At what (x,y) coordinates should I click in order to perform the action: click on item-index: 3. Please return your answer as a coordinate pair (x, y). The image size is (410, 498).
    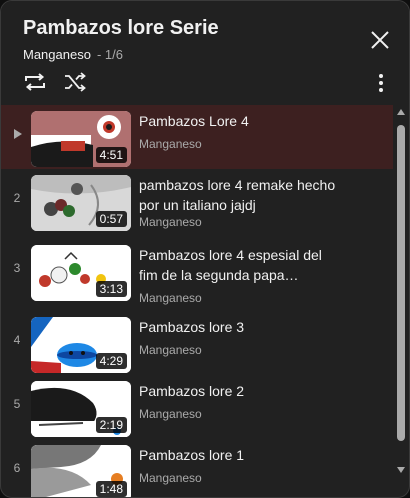
    Looking at the image, I should click on (17, 268).